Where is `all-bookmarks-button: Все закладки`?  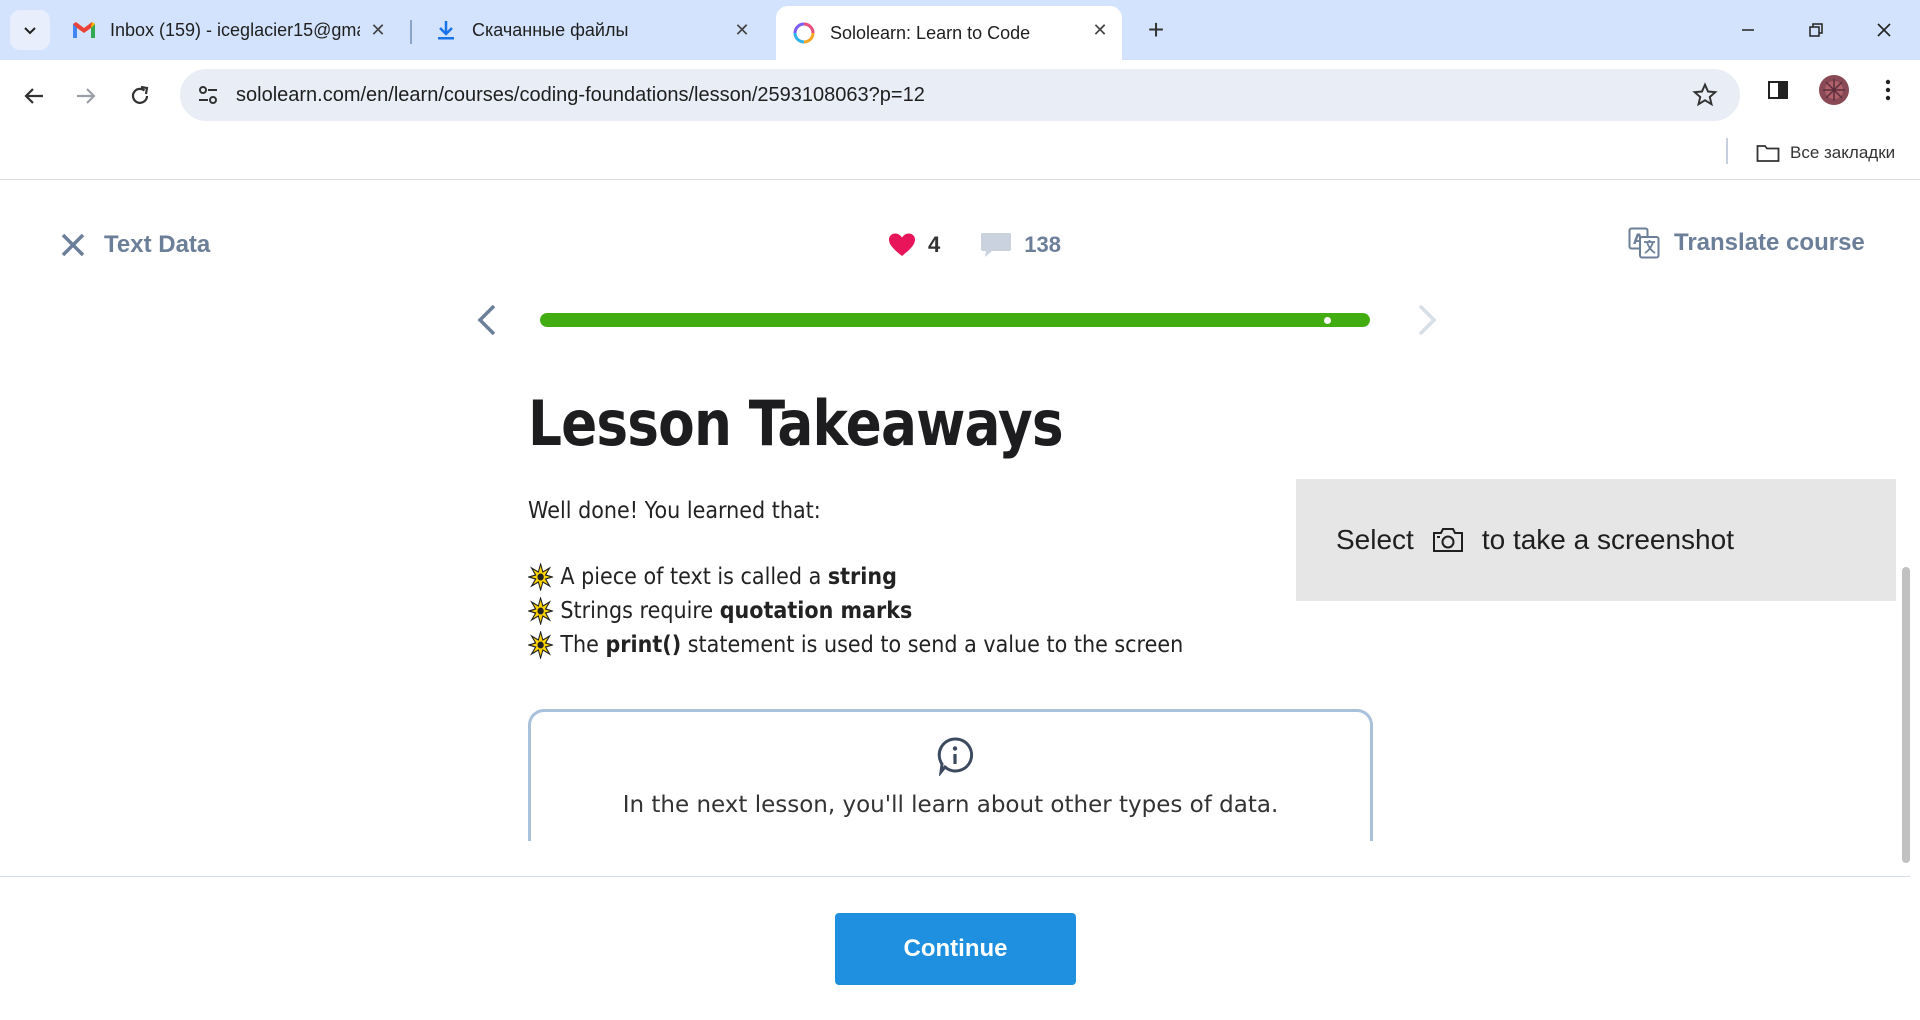 all-bookmarks-button: Все закладки is located at coordinates (1825, 153).